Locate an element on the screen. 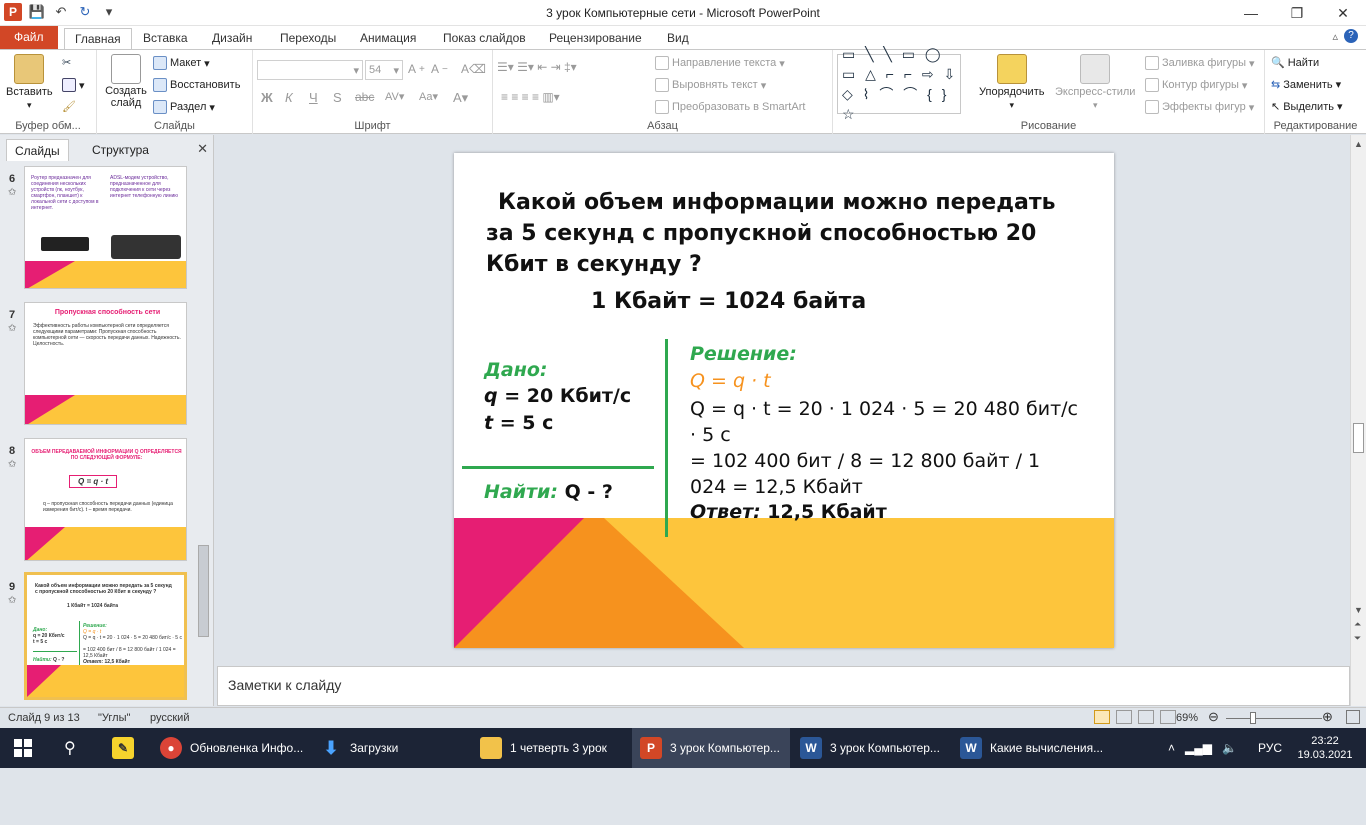 This screenshot has height=825, width=1366. chevron-down-icon: ▾ is located at coordinates (29, 105).